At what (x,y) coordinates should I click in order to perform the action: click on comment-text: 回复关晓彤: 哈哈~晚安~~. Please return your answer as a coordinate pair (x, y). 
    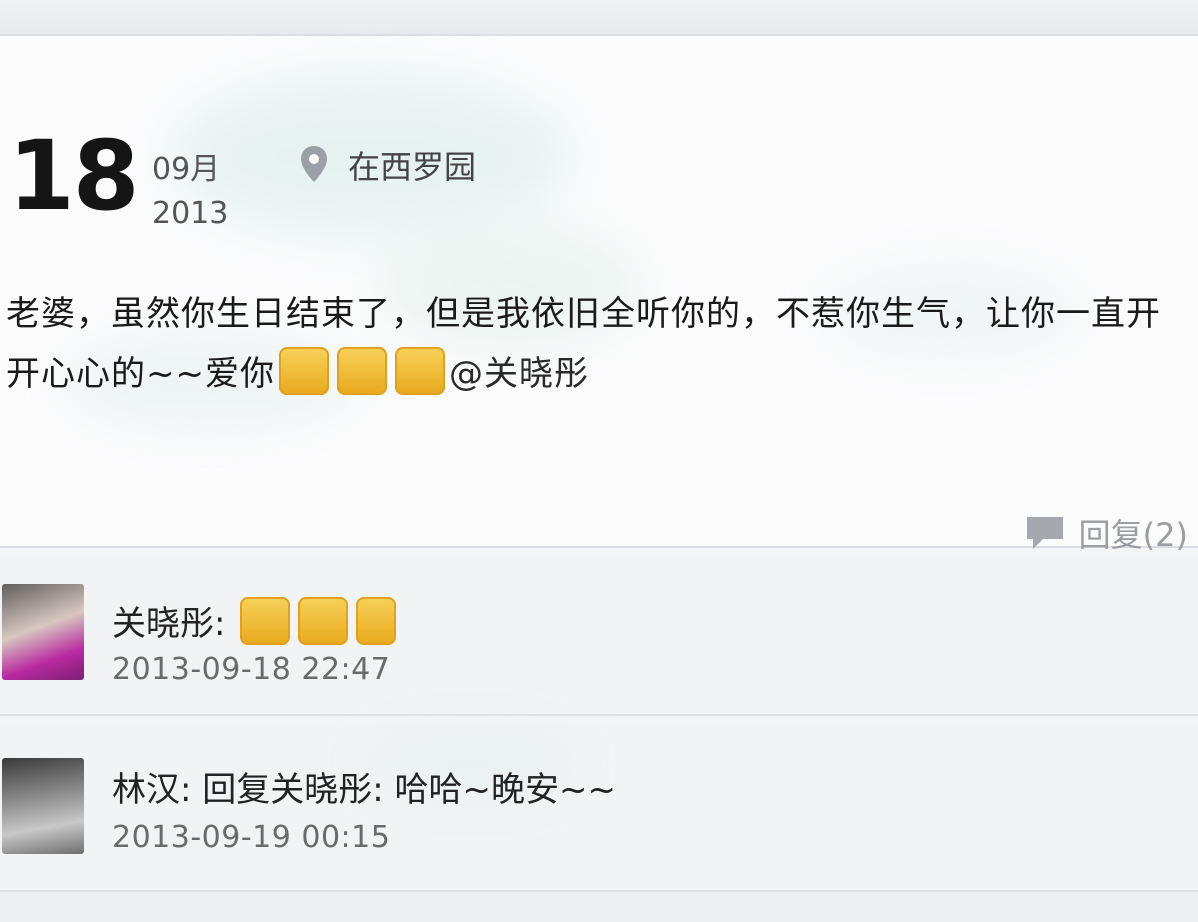
    Looking at the image, I should click on (409, 790).